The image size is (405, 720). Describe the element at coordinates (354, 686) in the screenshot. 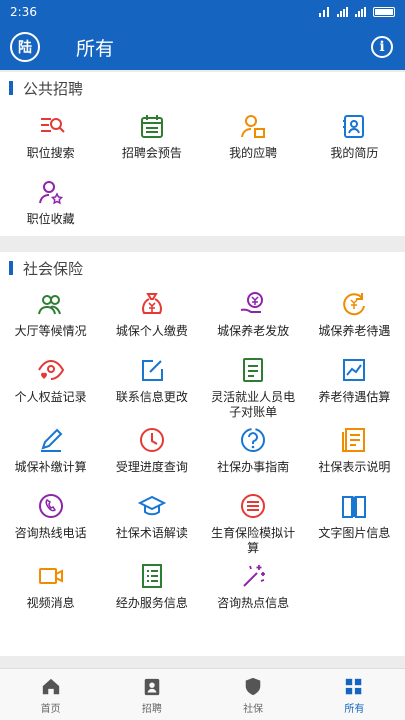

I see `grid-icon` at that location.